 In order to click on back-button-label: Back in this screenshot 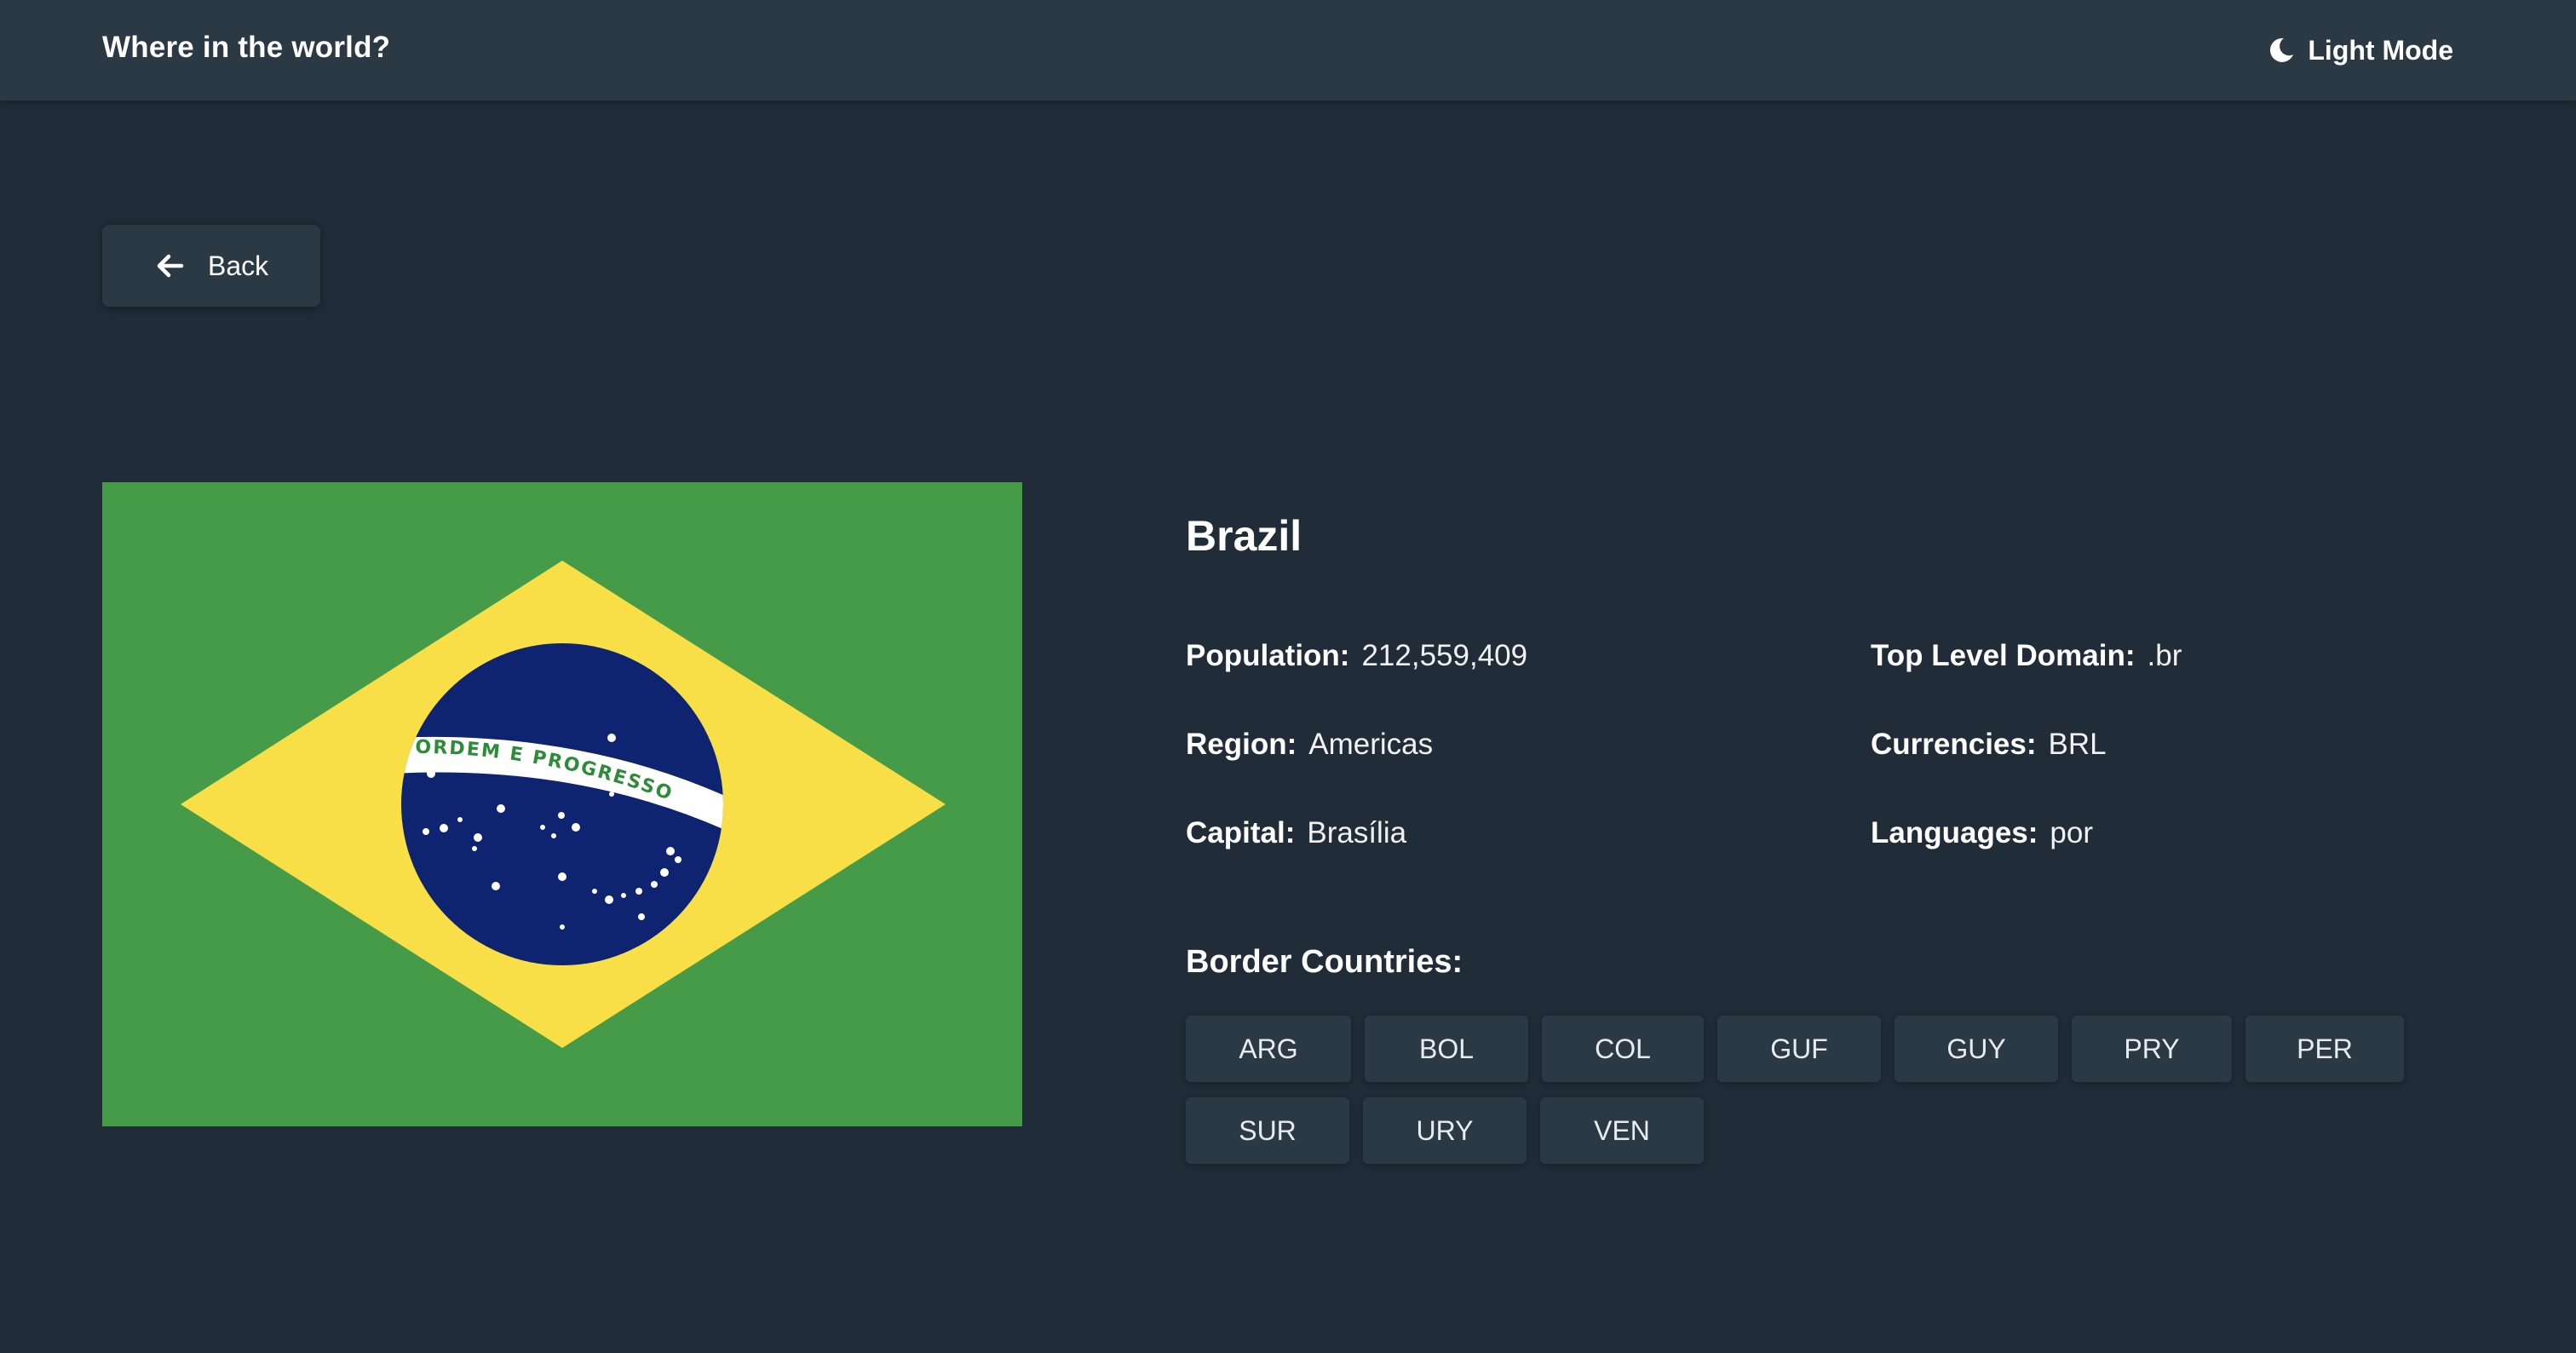, I will do `click(239, 265)`.